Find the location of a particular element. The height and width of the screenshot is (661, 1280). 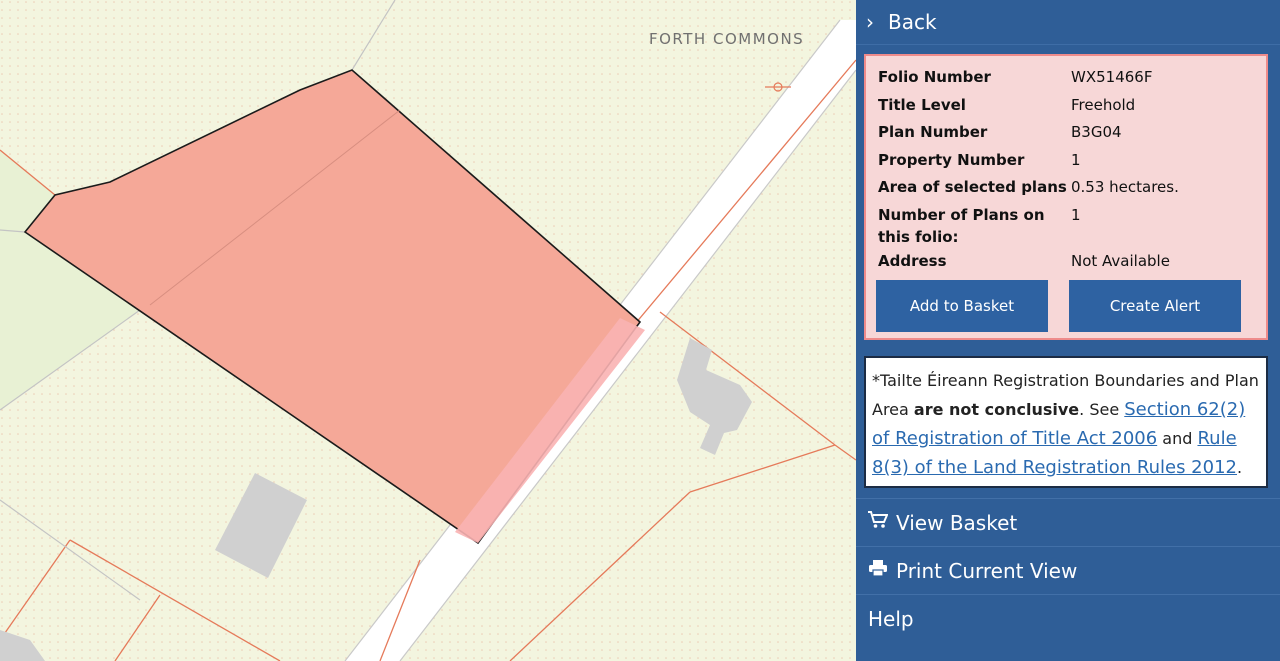

detail-row-property-number: Property Number 1 is located at coordinates (1073, 160).